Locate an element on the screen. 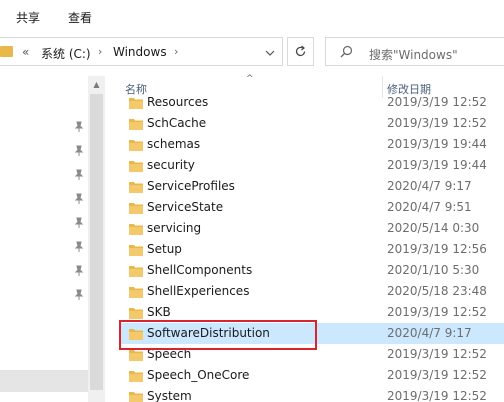 The image size is (504, 402). file-date: 2020/1/10 5:30 is located at coordinates (433, 270).